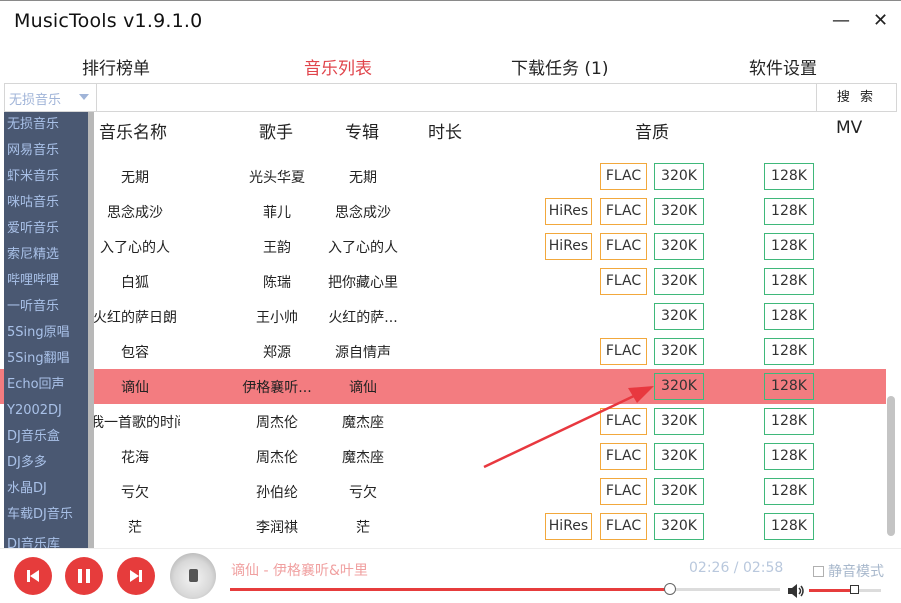 The image size is (901, 603). I want to click on volume-slider, so click(845, 589).